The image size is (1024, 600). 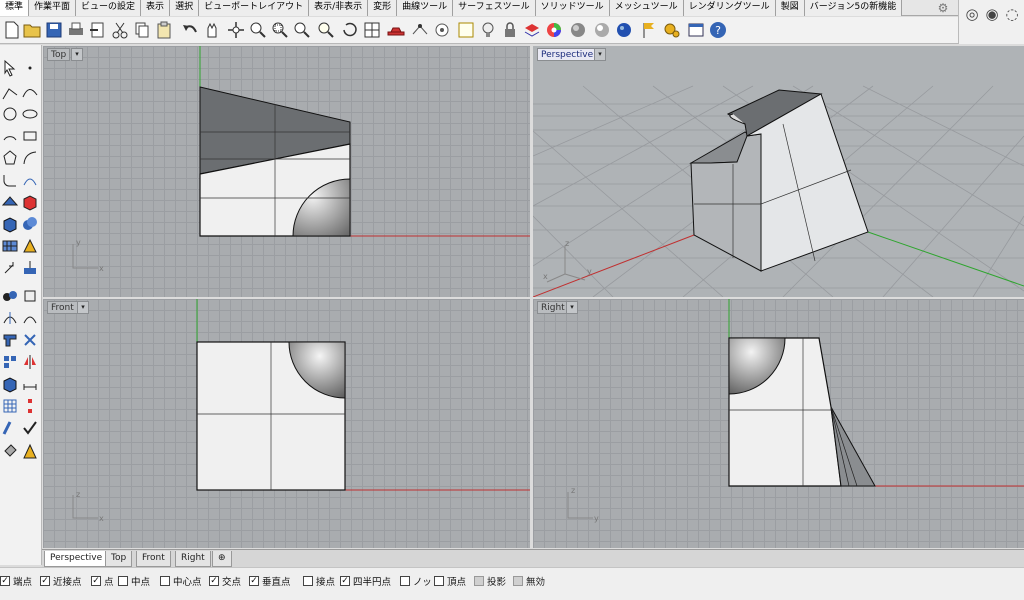 I want to click on helix-icon: ◉, so click(x=992, y=14).